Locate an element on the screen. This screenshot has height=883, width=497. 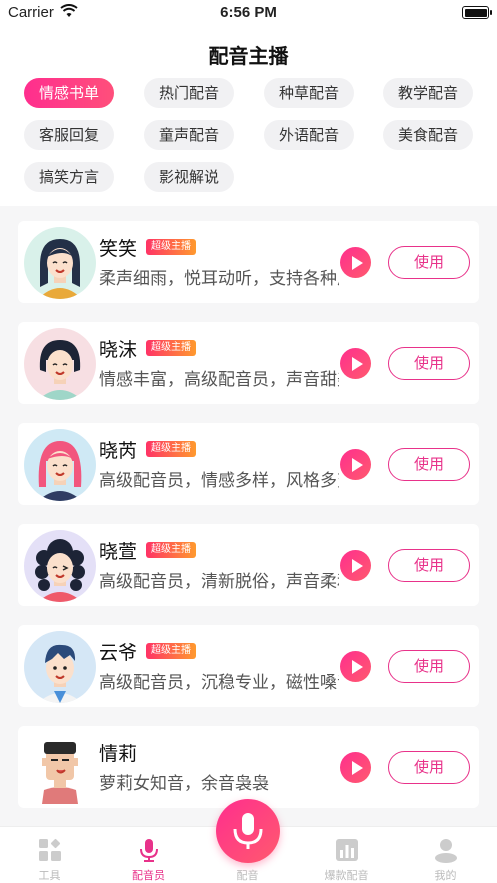
tools-icon is located at coordinates (50, 849).